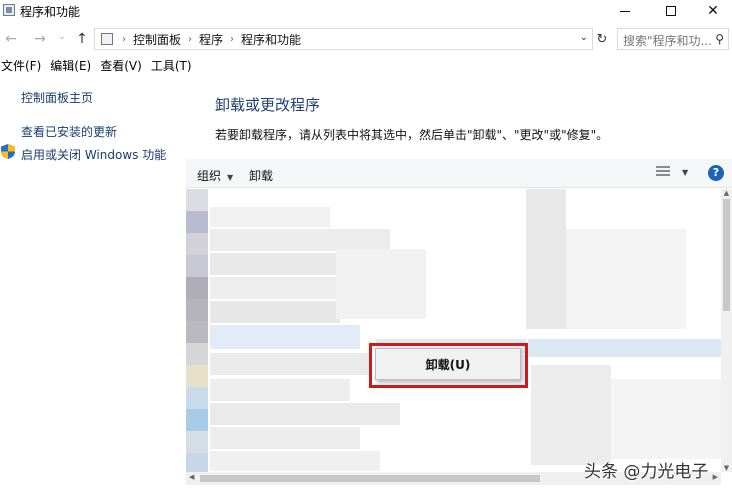 The image size is (732, 493). What do you see at coordinates (602, 39) in the screenshot?
I see `refresh-icon: ↻` at bounding box center [602, 39].